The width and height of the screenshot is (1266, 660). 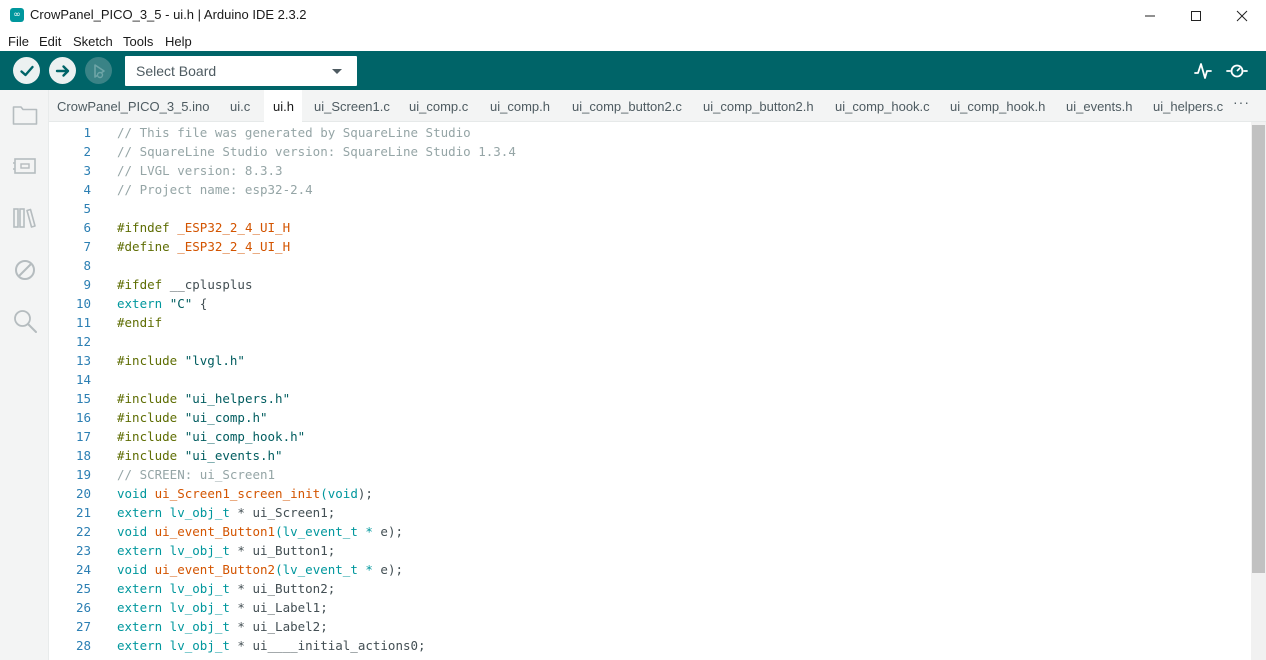 I want to click on tab-ui-h: ui.h, so click(x=283, y=106).